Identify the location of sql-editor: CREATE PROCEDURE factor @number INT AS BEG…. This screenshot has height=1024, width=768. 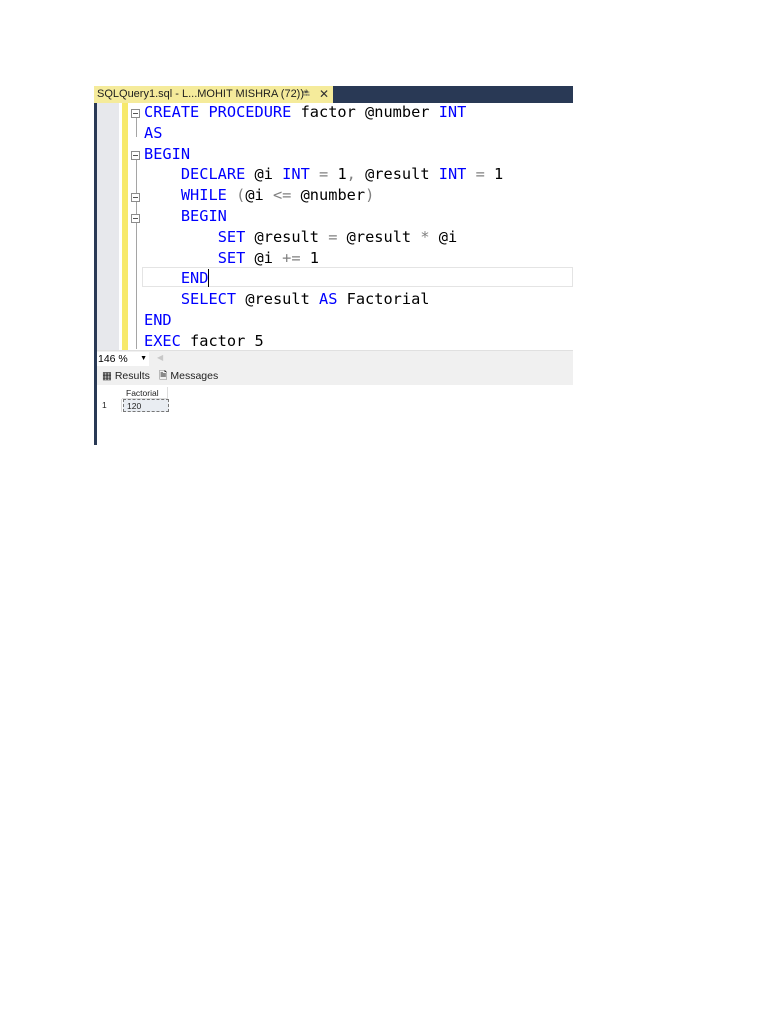
(335, 226).